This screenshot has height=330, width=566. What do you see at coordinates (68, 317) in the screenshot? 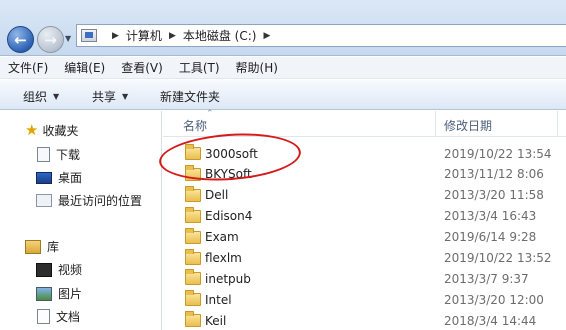
I see `nav-documents-label: 文档` at bounding box center [68, 317].